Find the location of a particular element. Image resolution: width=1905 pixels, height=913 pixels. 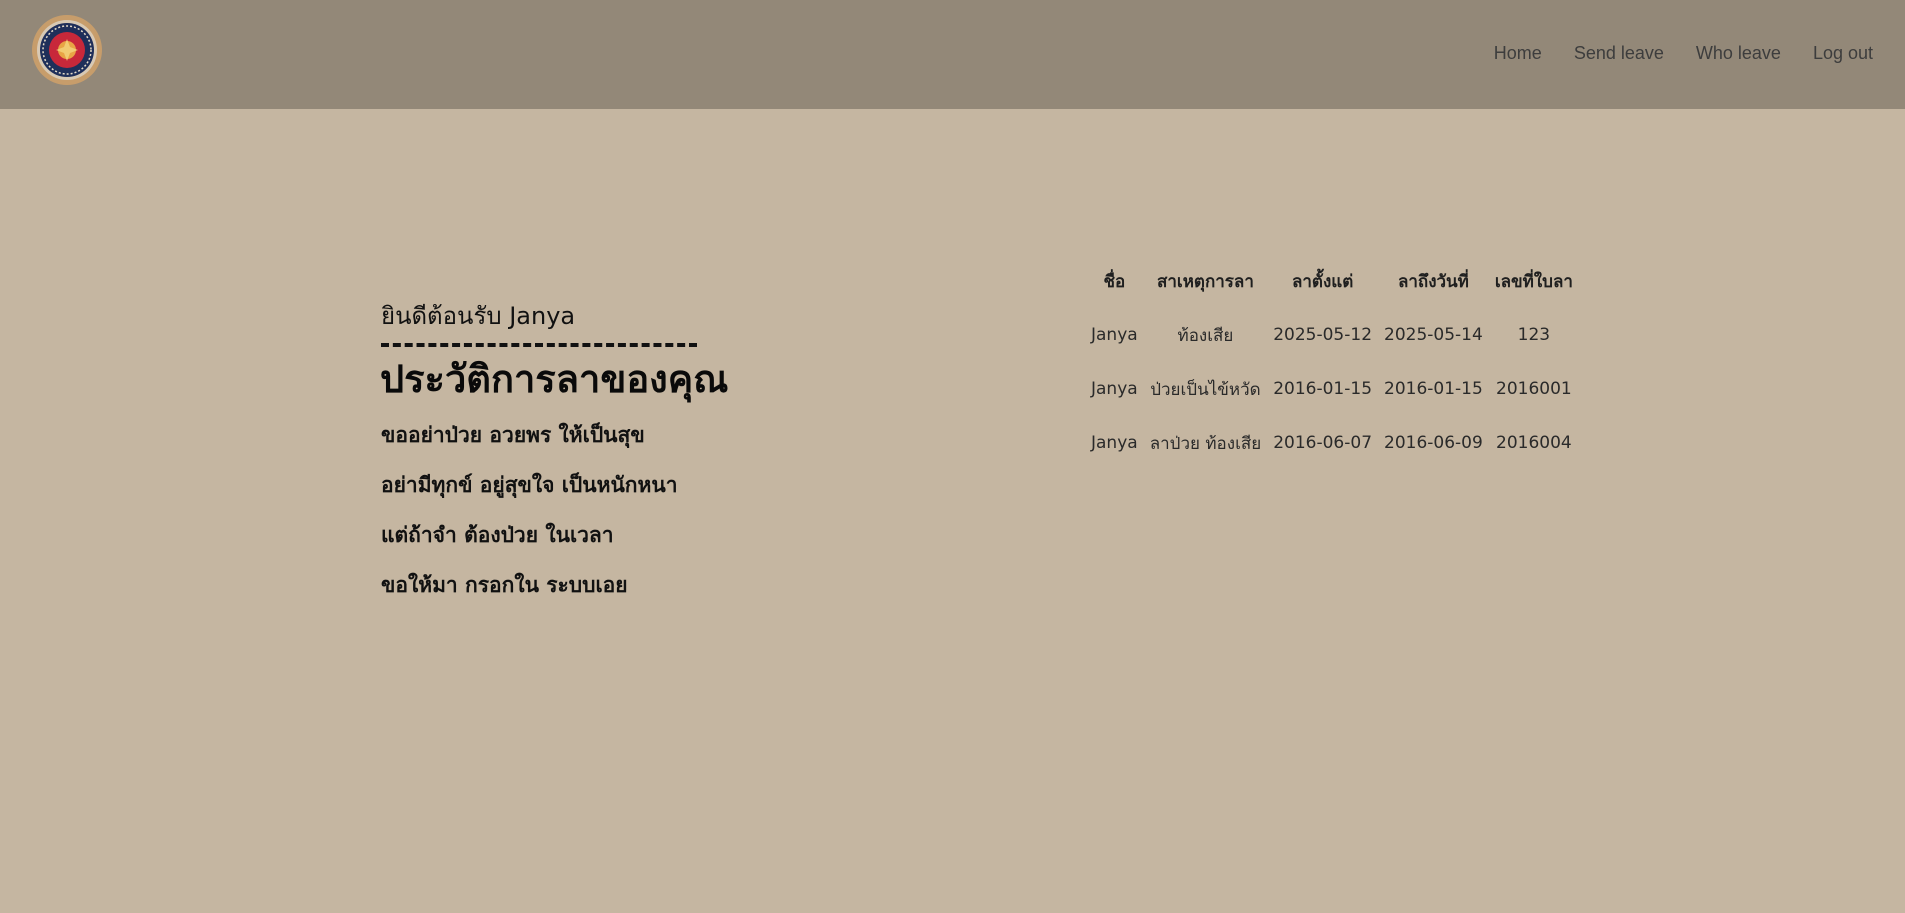

seal-emblem-icon is located at coordinates (67, 50).